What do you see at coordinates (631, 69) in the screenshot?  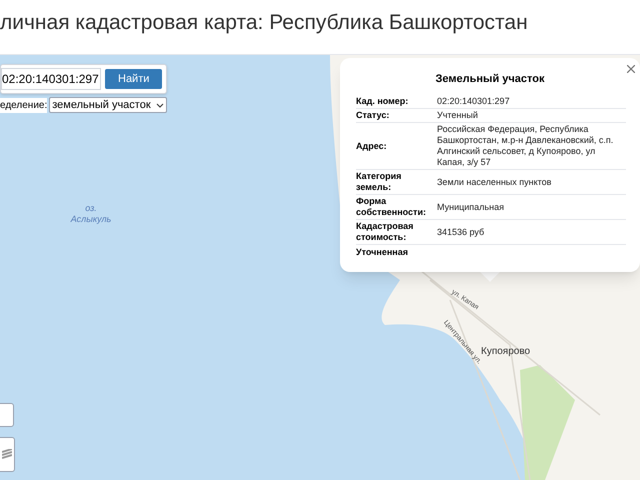 I see `close-icon` at bounding box center [631, 69].